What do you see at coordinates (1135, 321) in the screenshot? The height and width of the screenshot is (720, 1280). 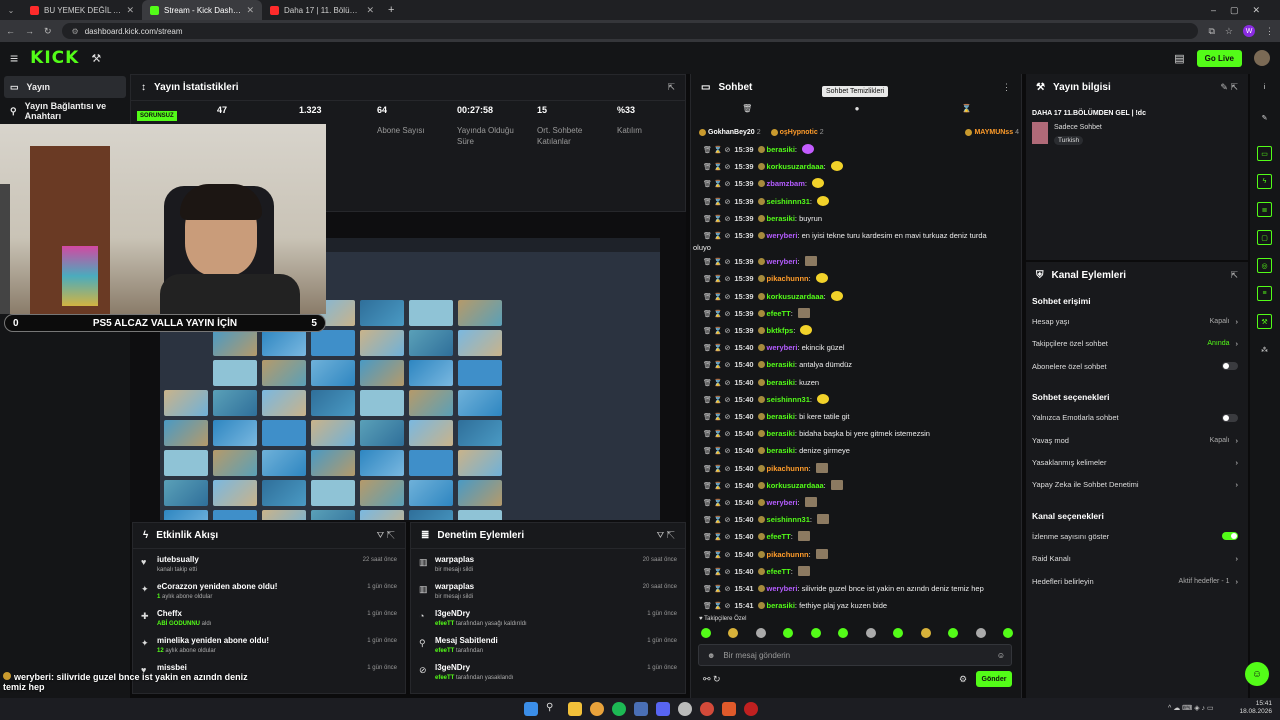 I see `setting-row: Hesap yaşı Kapalı ›` at bounding box center [1135, 321].